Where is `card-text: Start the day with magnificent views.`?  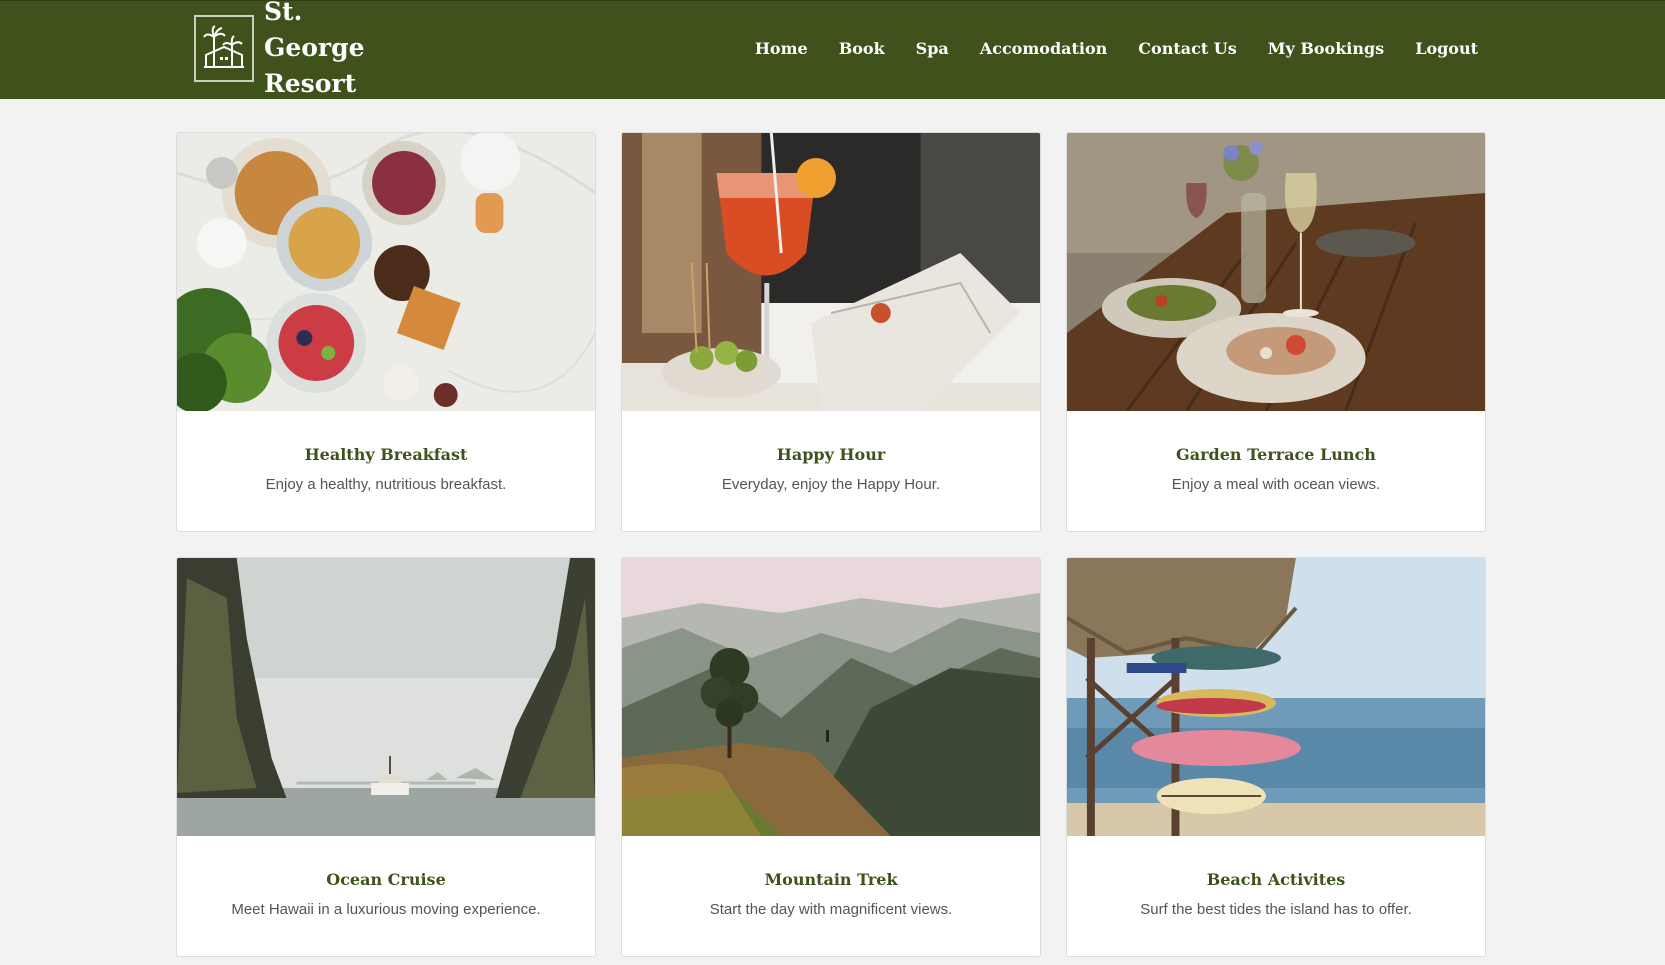 card-text: Start the day with magnificent views. is located at coordinates (831, 909).